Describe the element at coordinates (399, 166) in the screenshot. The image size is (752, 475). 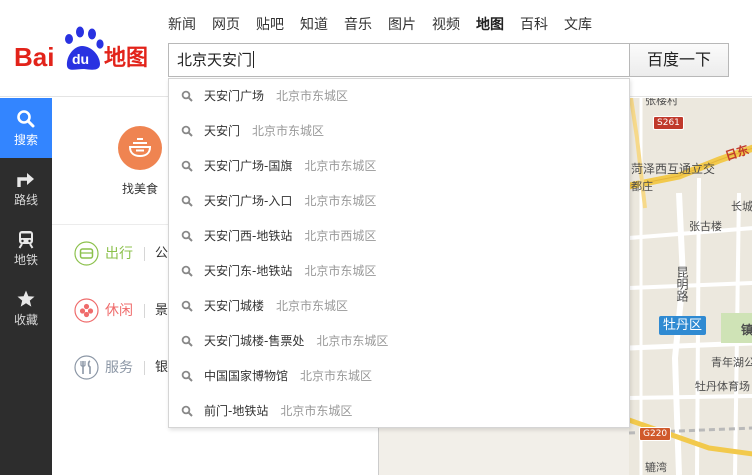
I see `suggestion-item: 天安门广场-国旗 北京市东城区` at that location.